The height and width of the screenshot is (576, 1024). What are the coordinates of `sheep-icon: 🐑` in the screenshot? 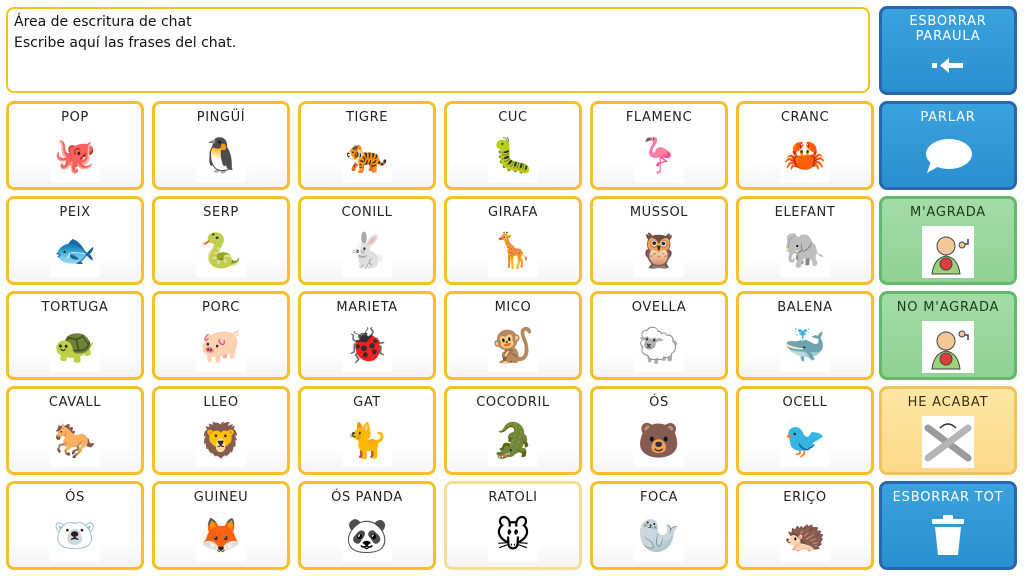 It's located at (659, 346).